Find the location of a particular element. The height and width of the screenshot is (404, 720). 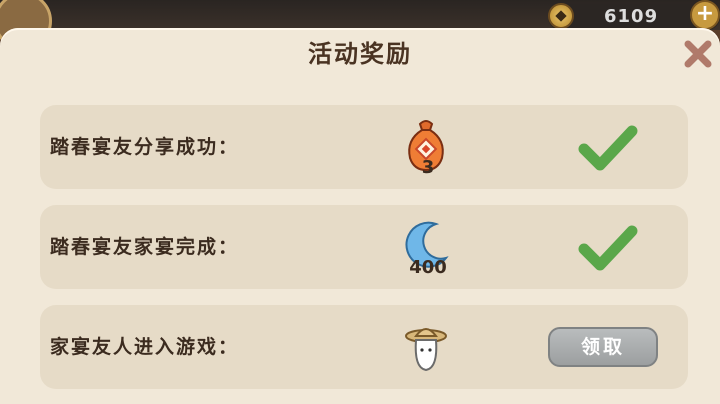

task-label: 踏春宴友分享成功： is located at coordinates (145, 147).